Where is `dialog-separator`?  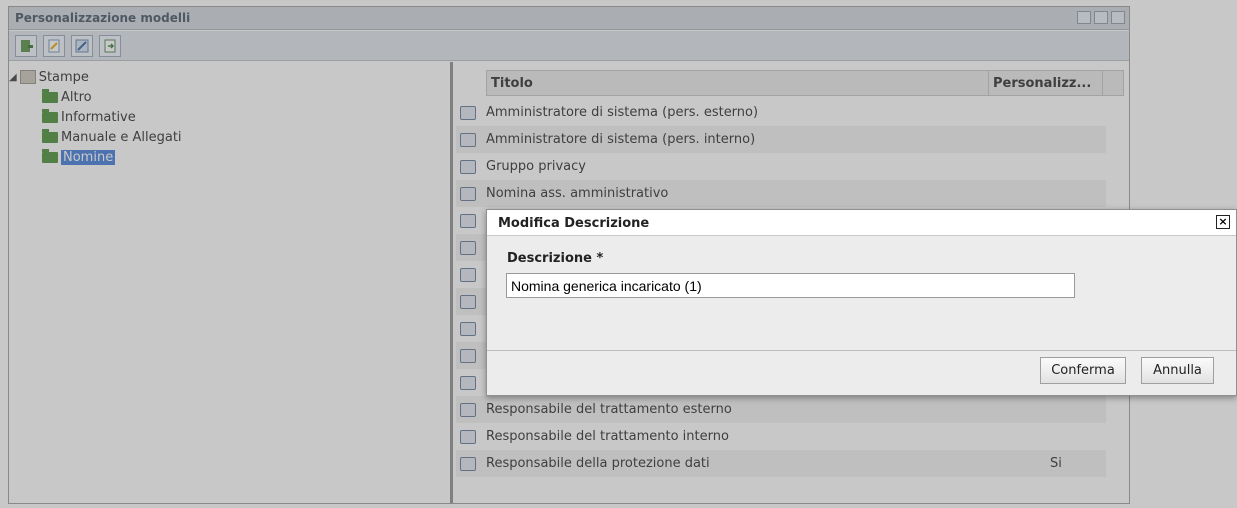 dialog-separator is located at coordinates (861, 350).